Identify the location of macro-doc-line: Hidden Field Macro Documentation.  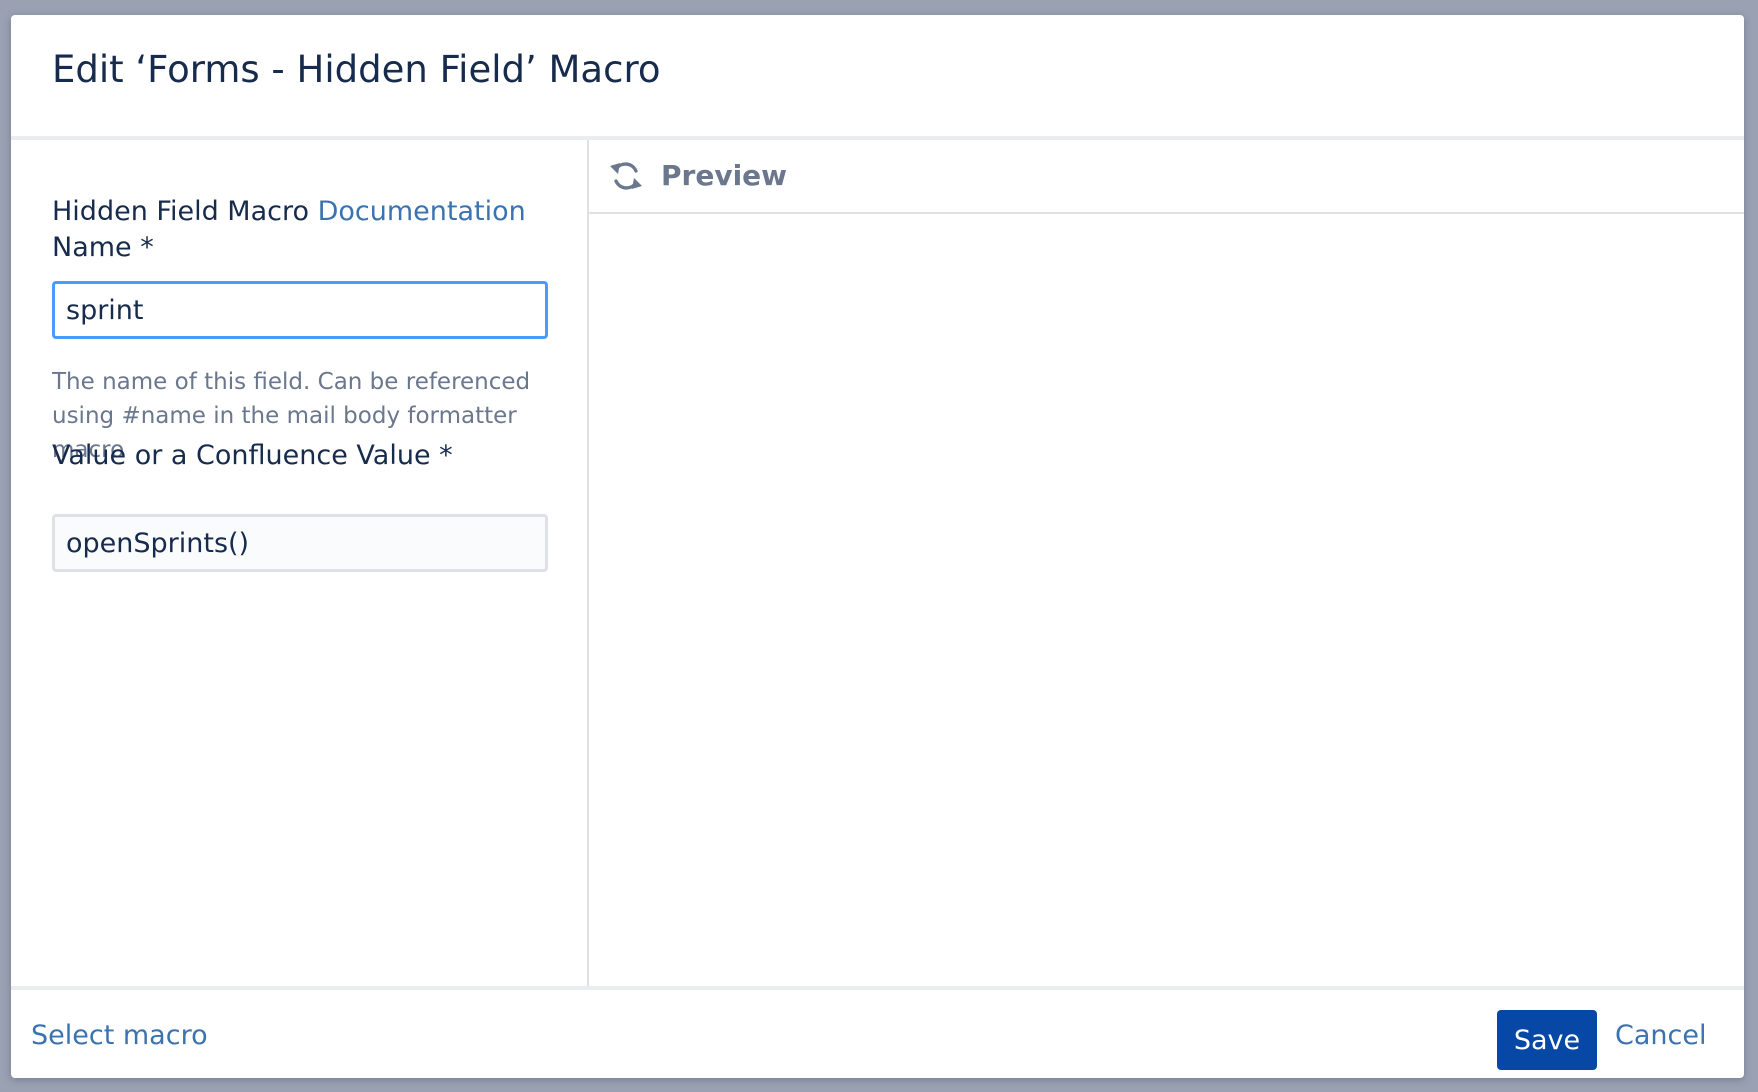
(289, 211).